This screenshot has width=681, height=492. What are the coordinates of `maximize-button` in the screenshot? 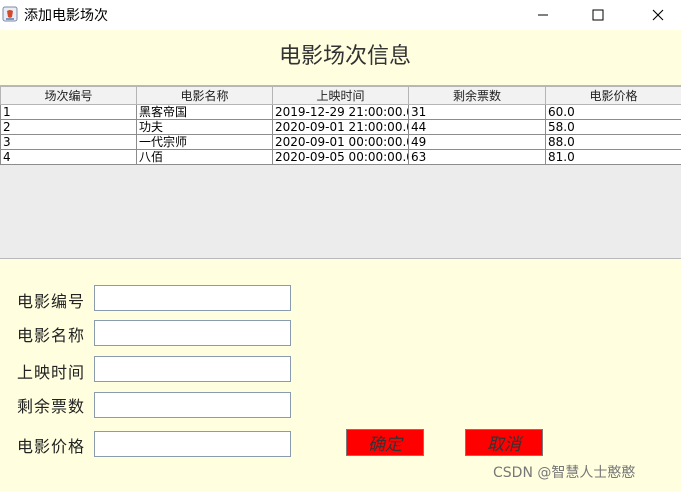 It's located at (598, 15).